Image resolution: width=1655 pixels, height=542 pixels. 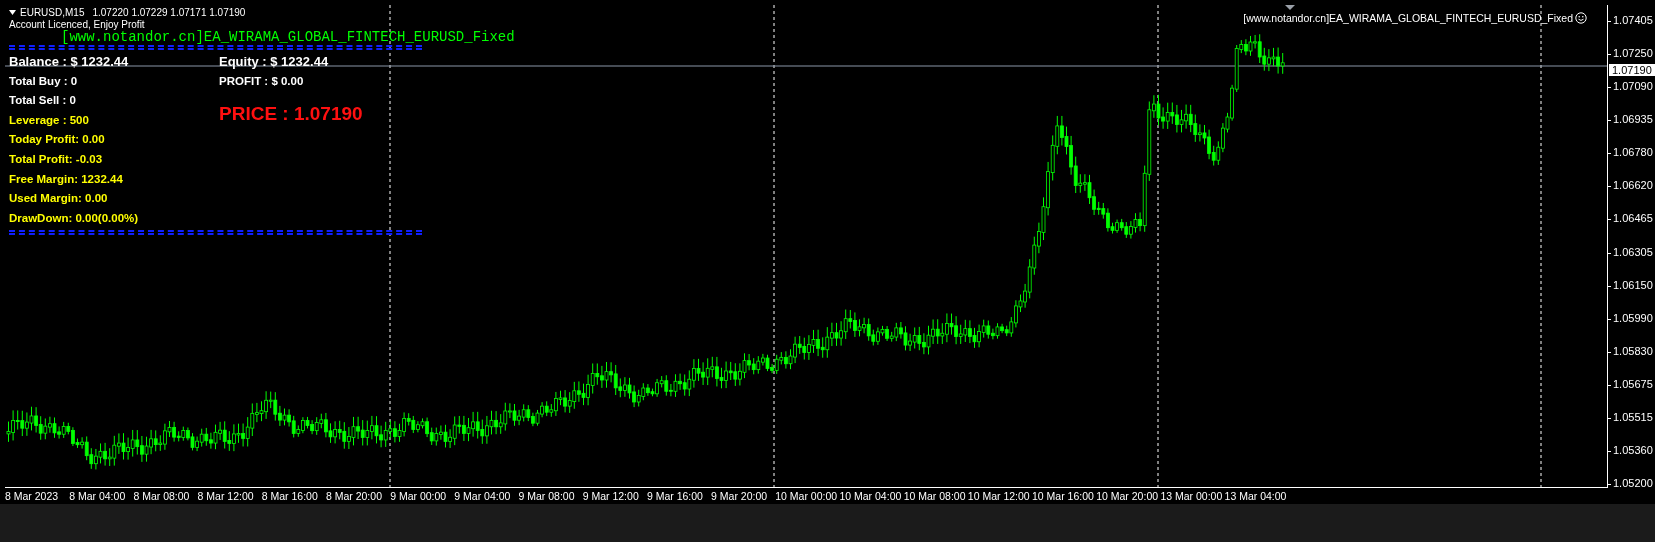 I want to click on price-tick: 1.06935, so click(x=1633, y=119).